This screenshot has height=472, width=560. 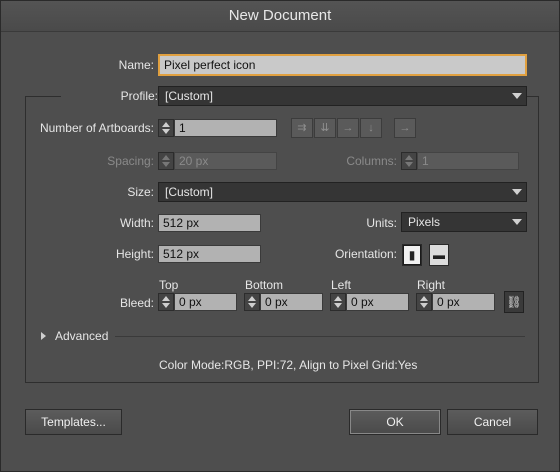 What do you see at coordinates (302, 128) in the screenshot?
I see `grid-by-row-icon: ⇉` at bounding box center [302, 128].